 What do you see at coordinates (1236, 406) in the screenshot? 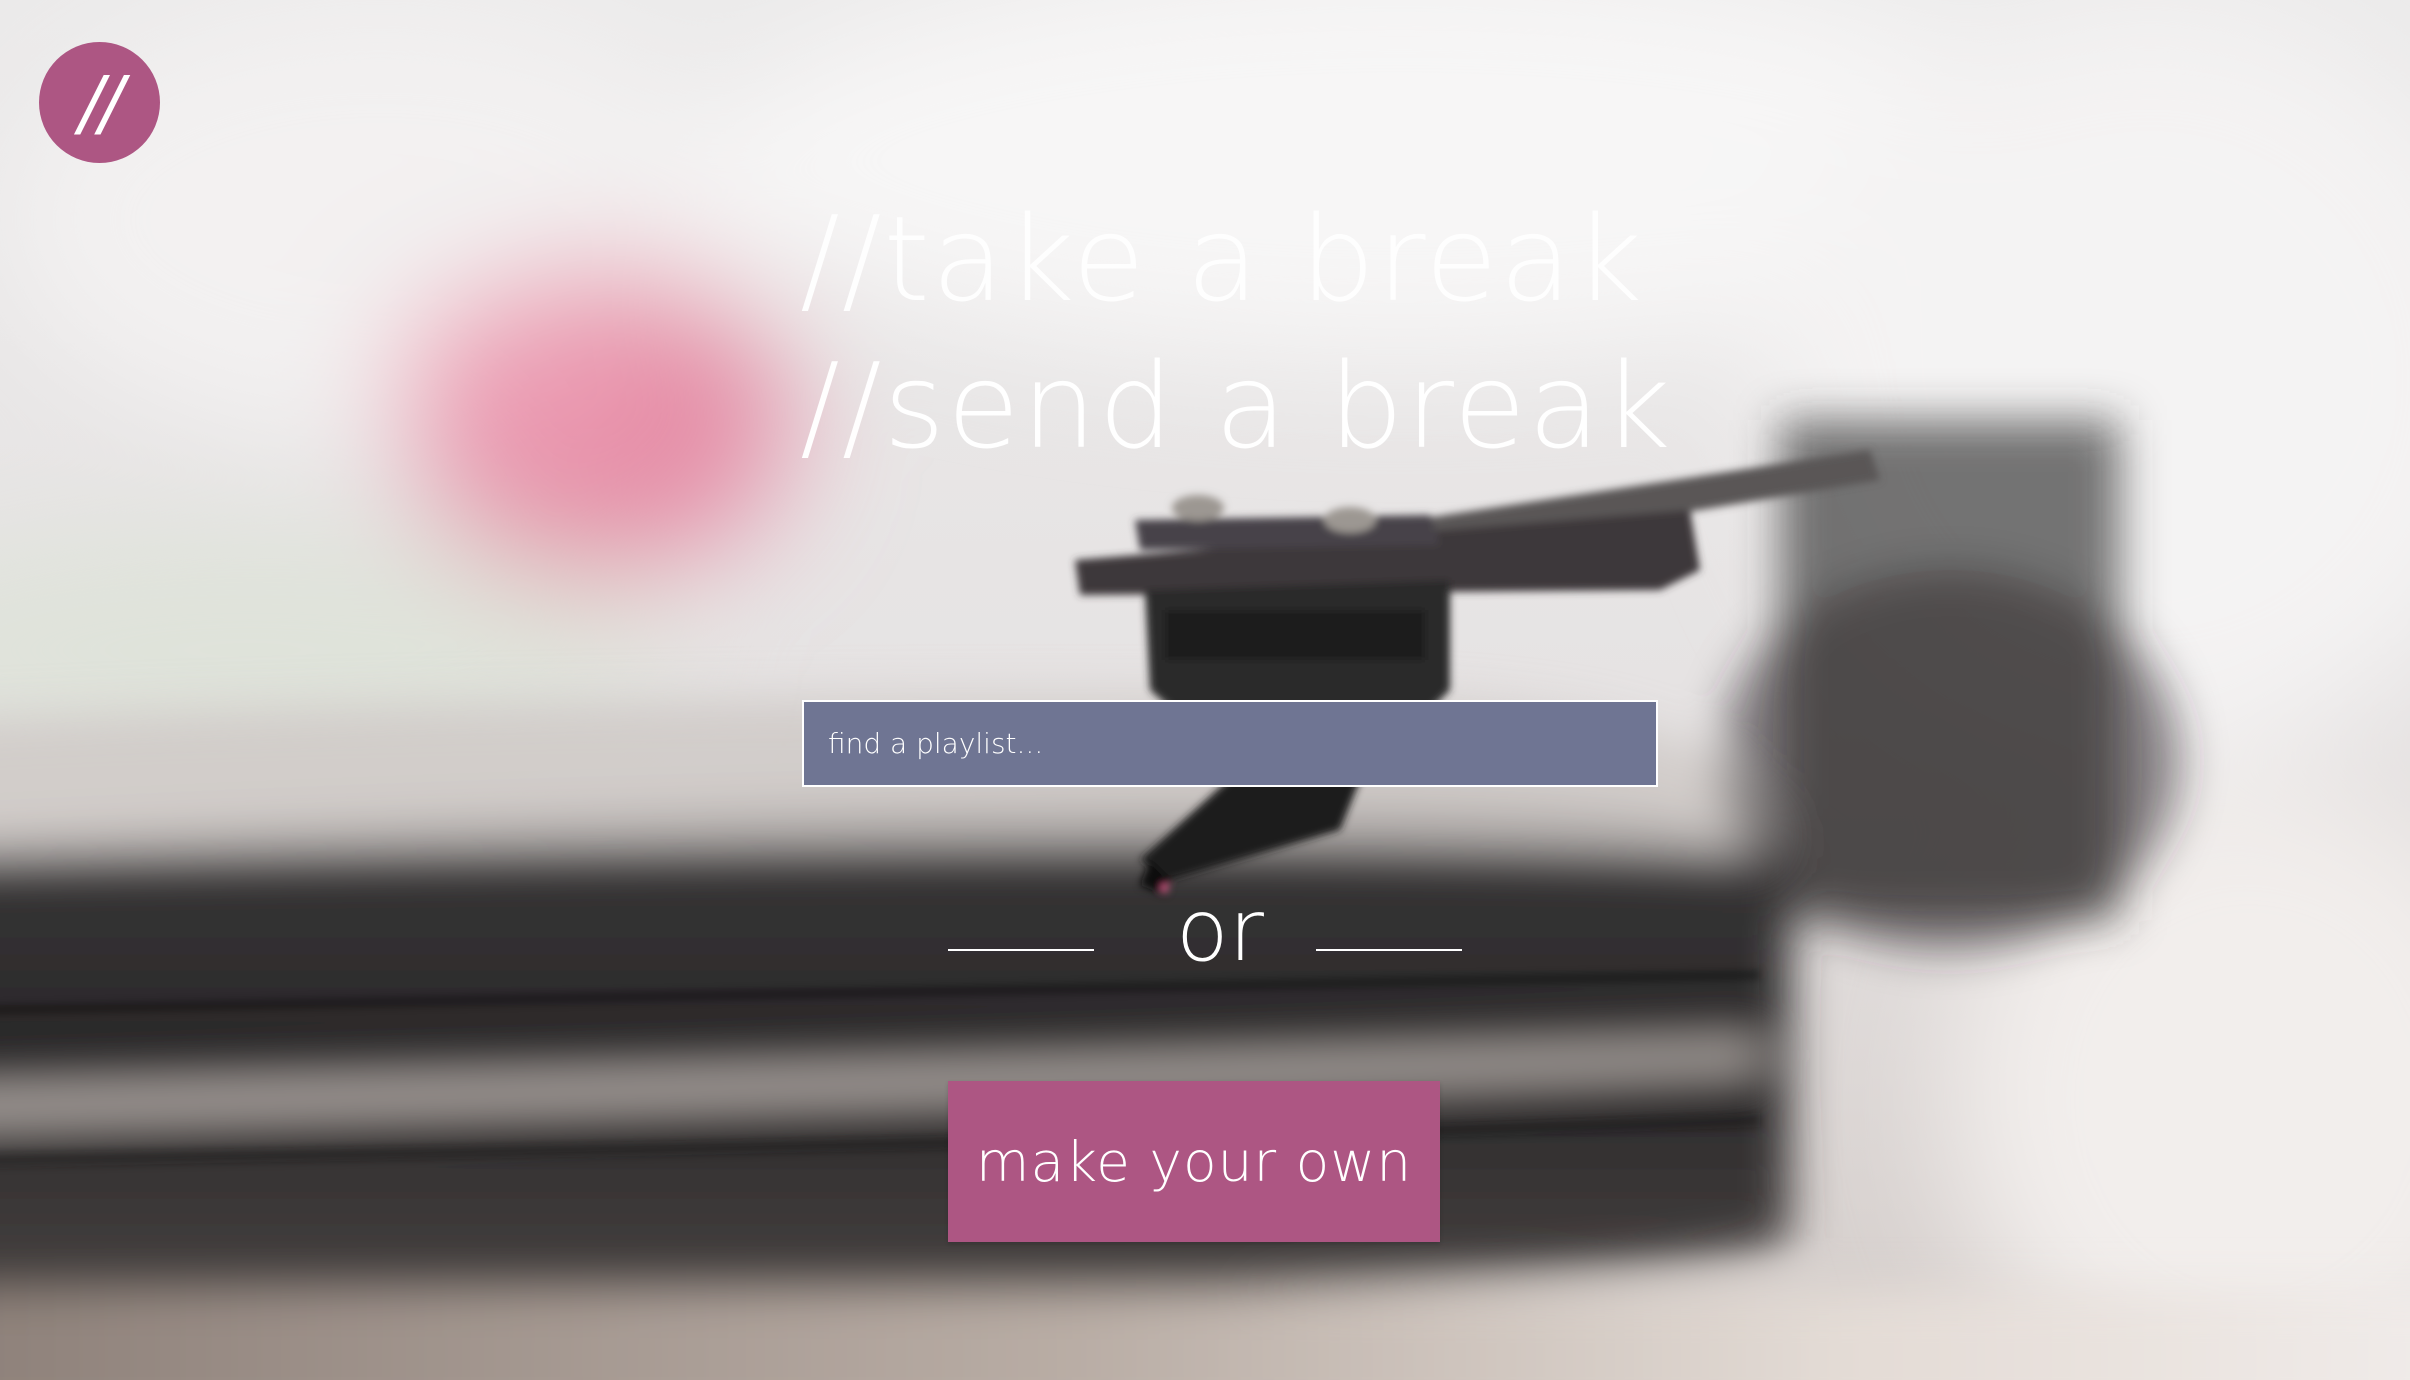
I see `headline-send-a-break: //send a break` at bounding box center [1236, 406].